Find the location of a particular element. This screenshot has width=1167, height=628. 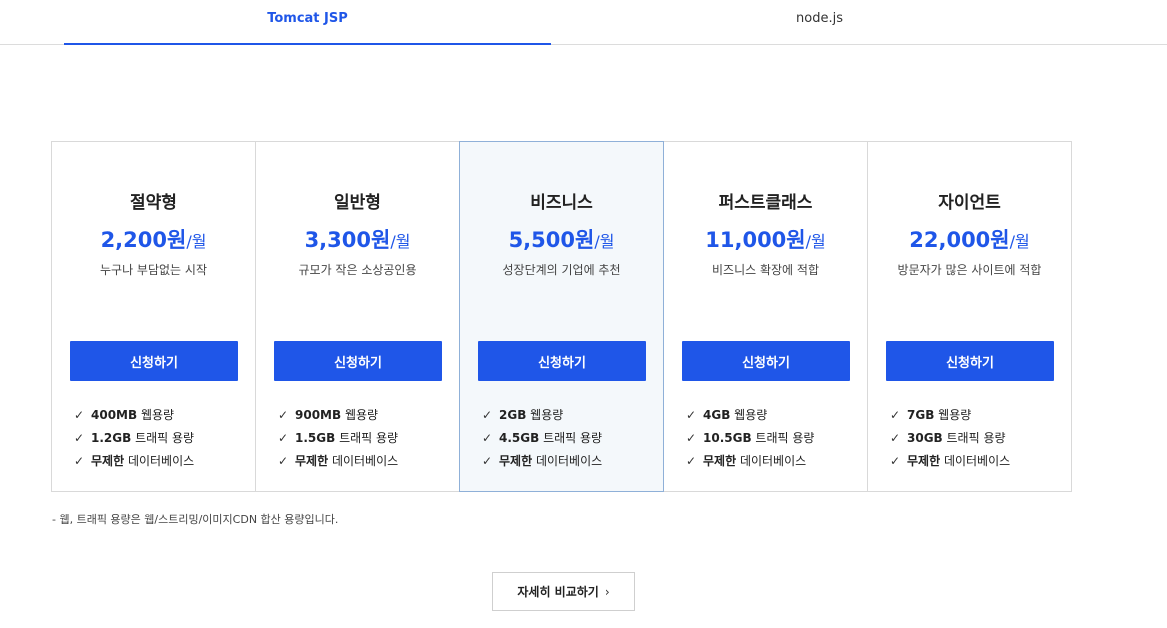

feature-item: ✓ 7GB 웹용량 is located at coordinates (950, 417).